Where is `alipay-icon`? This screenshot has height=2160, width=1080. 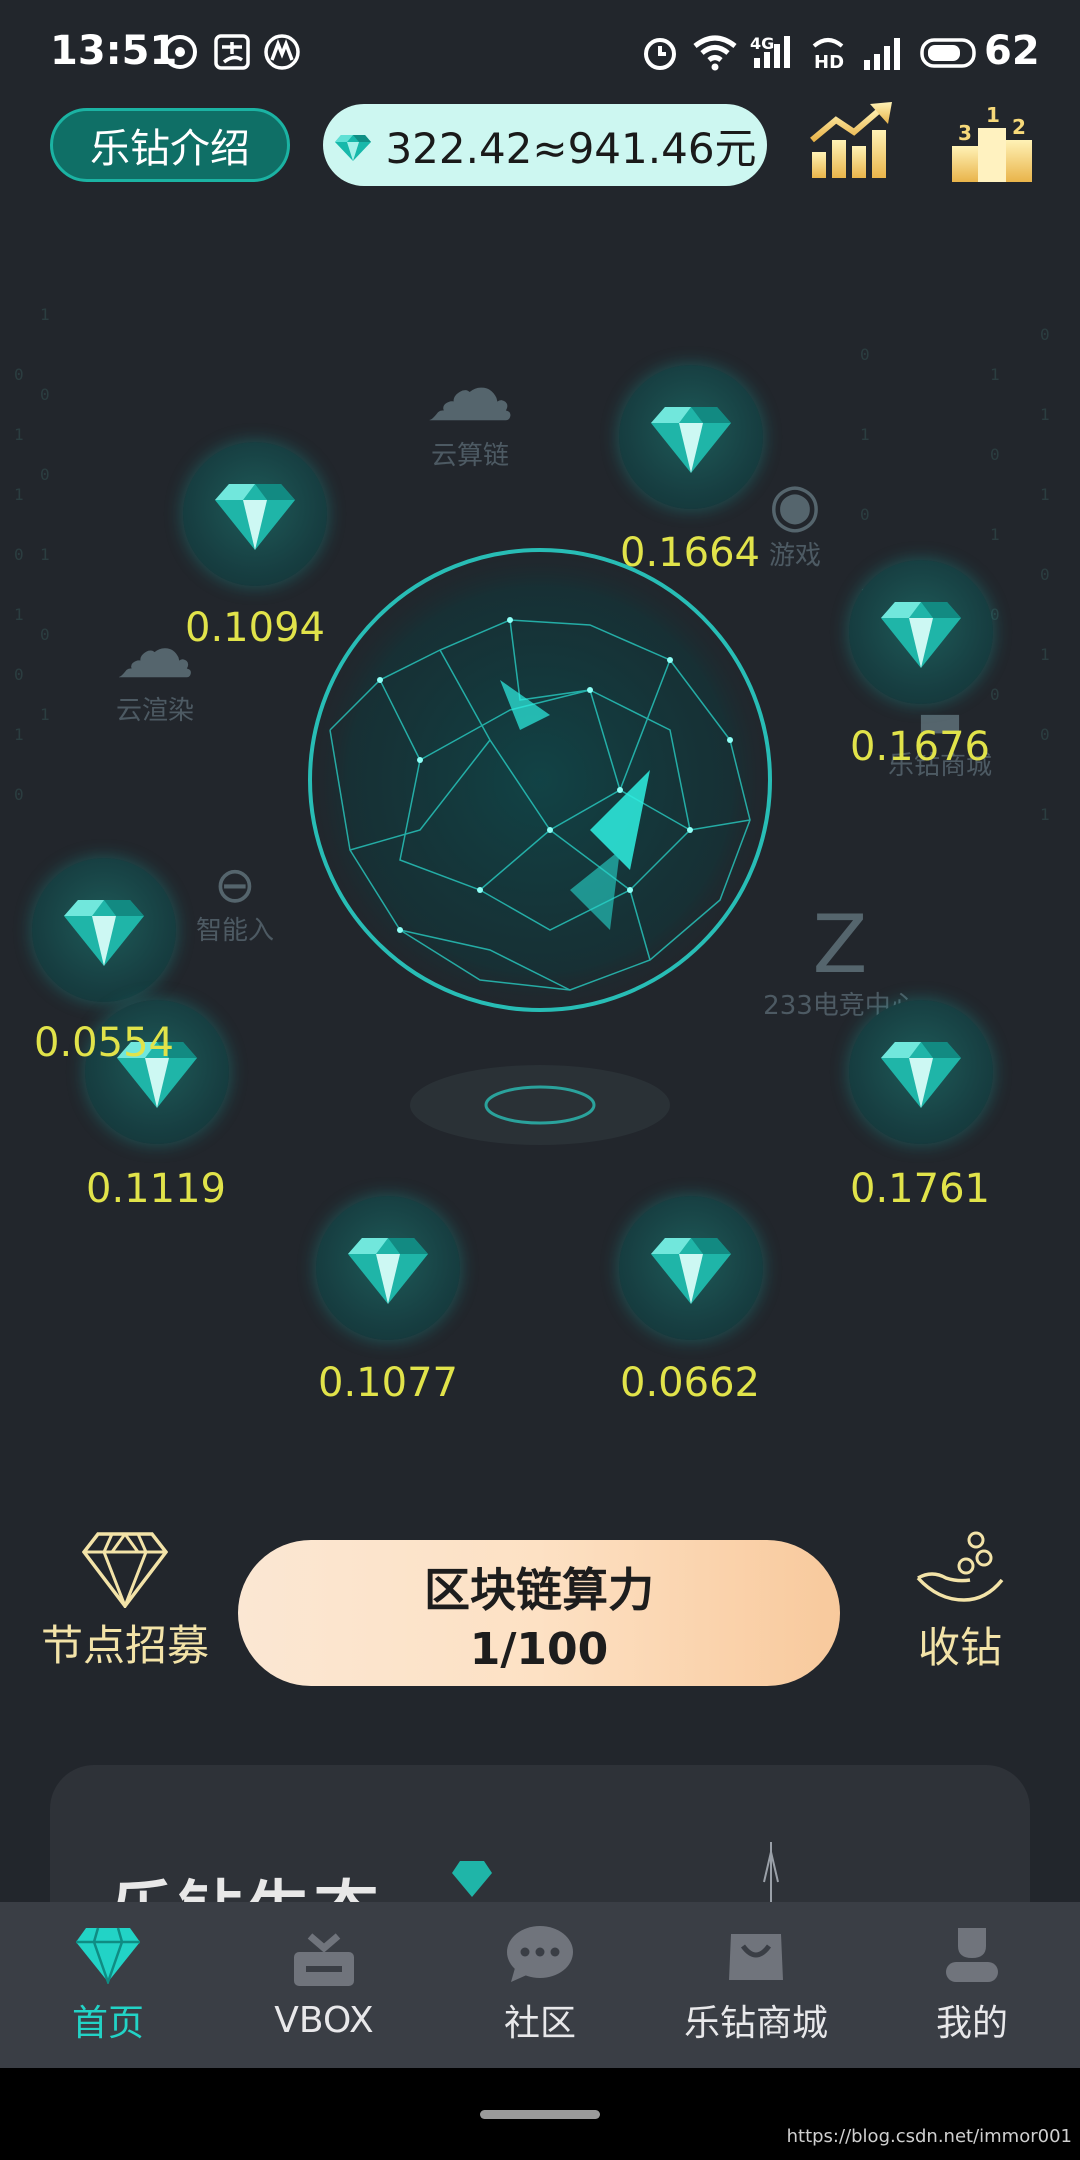 alipay-icon is located at coordinates (232, 52).